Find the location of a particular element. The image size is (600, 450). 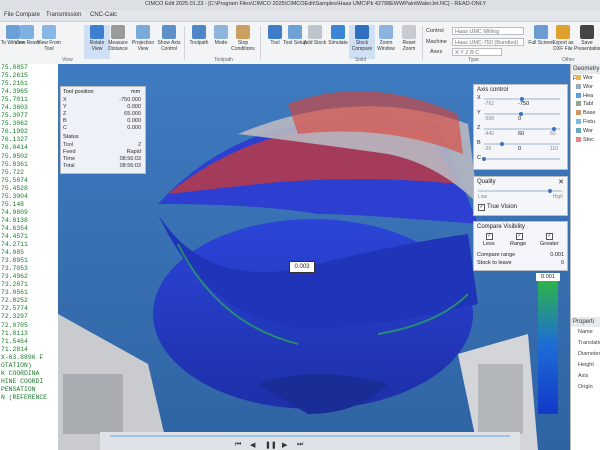

code-line: N (REFERENCE is located at coordinates (29, 398).